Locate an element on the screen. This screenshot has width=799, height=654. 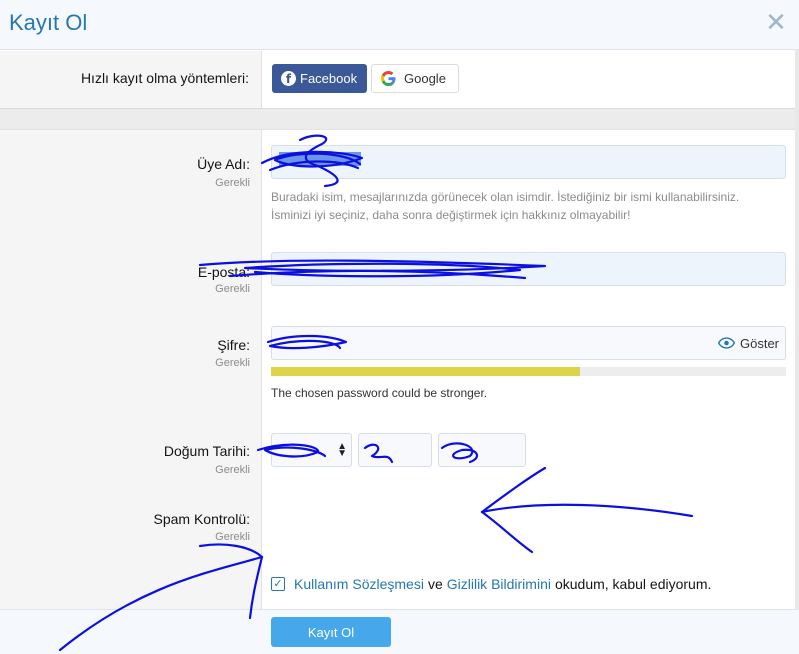
username-input is located at coordinates (528, 162).